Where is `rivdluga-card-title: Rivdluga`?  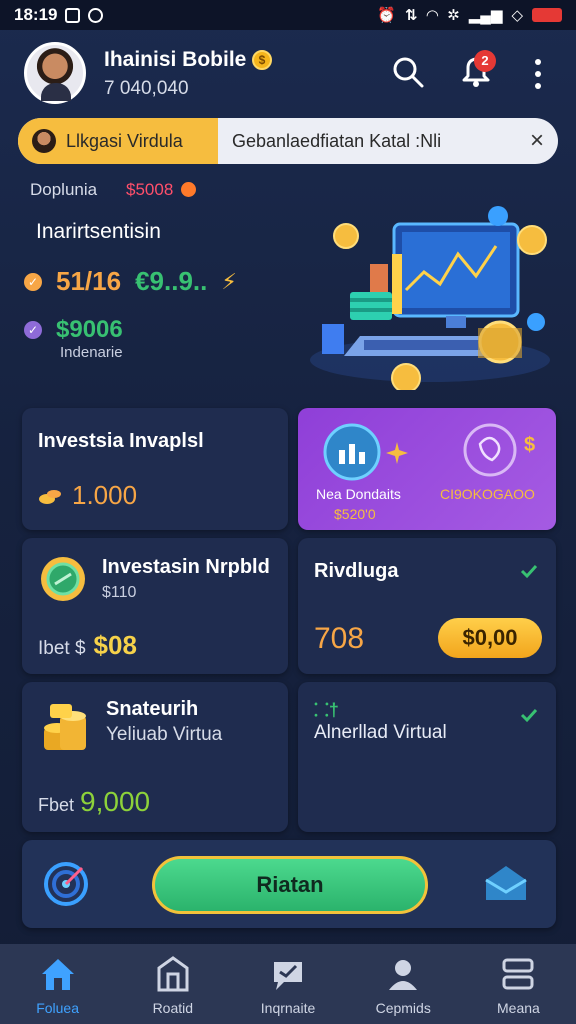 rivdluga-card-title: Rivdluga is located at coordinates (356, 571).